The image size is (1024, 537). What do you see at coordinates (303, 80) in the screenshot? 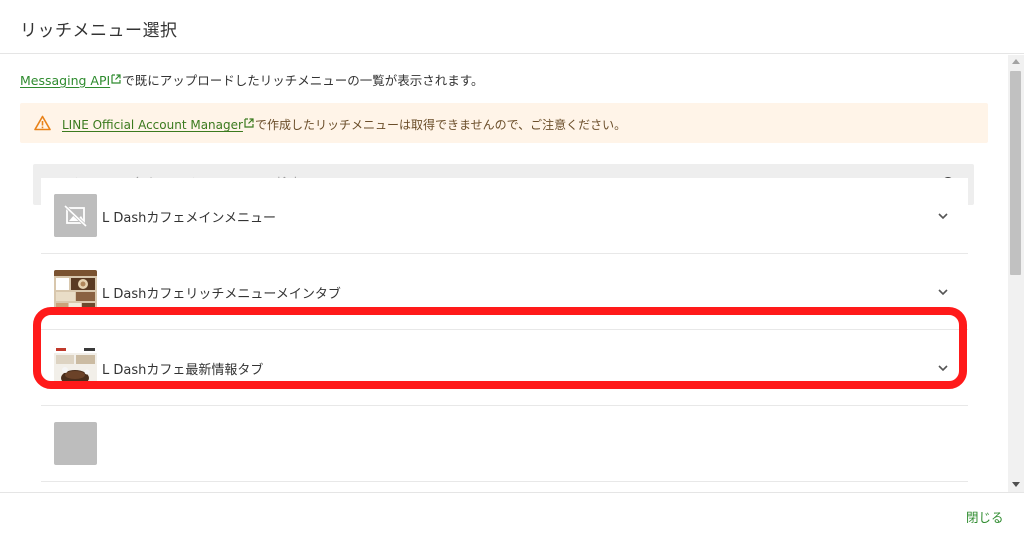
I see `info-message: で既にアップロードしたリッチメニューの一覧が表示されます。` at bounding box center [303, 80].